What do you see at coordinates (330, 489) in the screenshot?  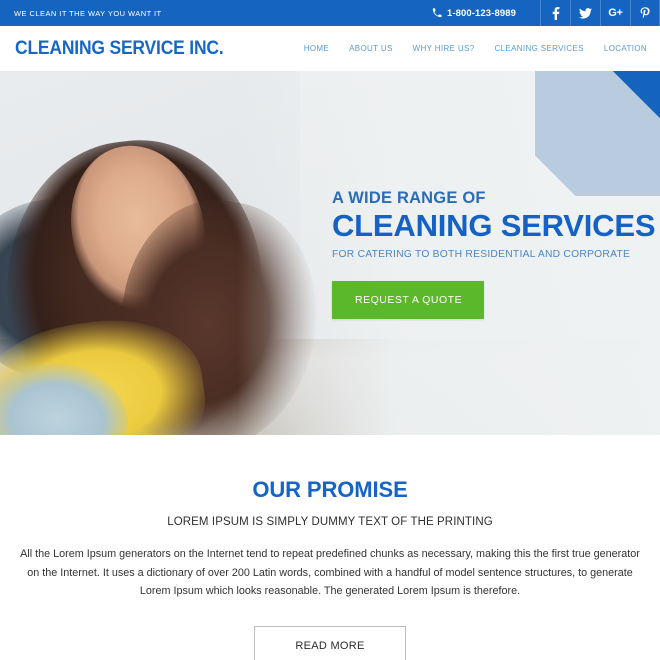 I see `promise-title: OUR PROMISE` at bounding box center [330, 489].